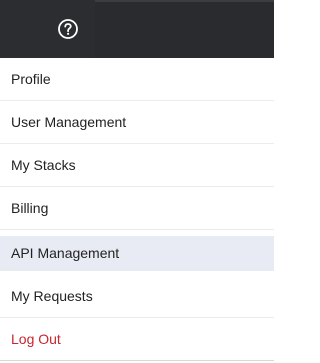 Image resolution: width=320 pixels, height=363 pixels. I want to click on menu-item-label: Profile, so click(31, 79).